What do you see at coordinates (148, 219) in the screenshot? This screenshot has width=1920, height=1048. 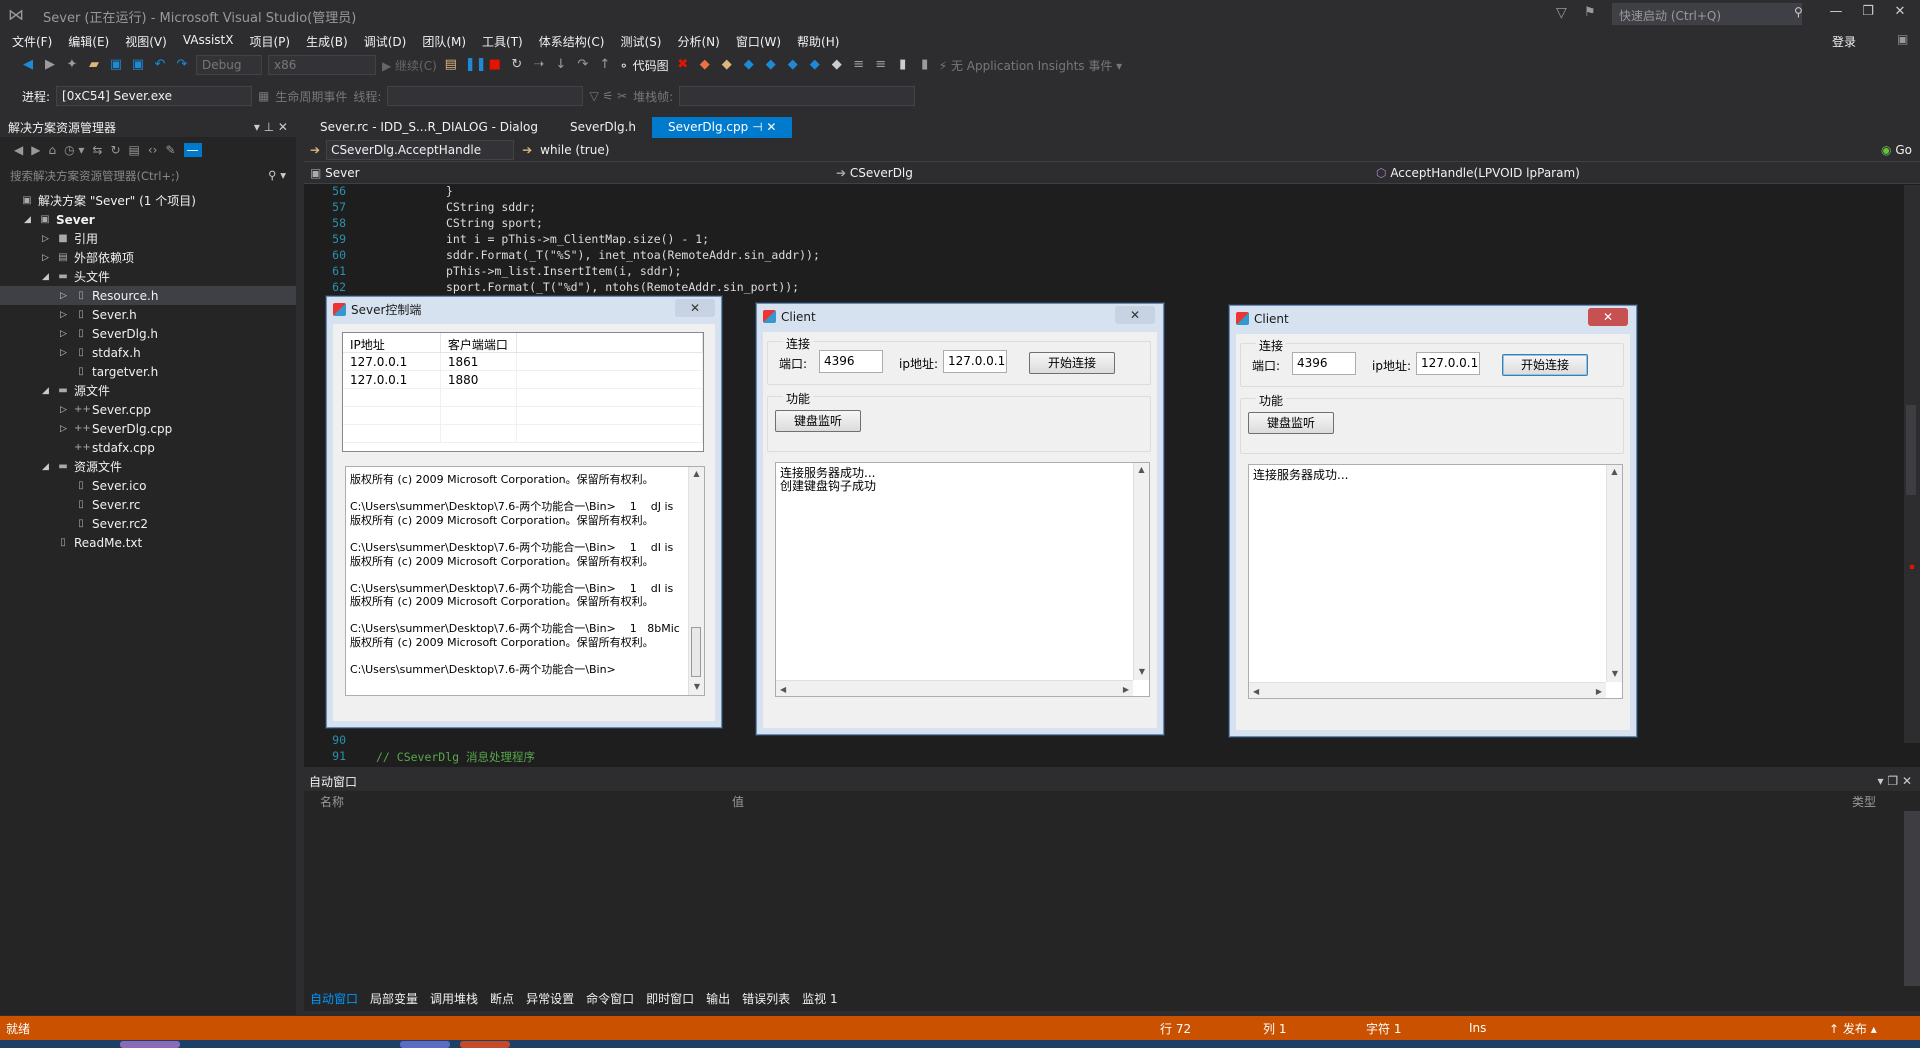 I see `tree-item: ◢ ▣ Sever` at bounding box center [148, 219].